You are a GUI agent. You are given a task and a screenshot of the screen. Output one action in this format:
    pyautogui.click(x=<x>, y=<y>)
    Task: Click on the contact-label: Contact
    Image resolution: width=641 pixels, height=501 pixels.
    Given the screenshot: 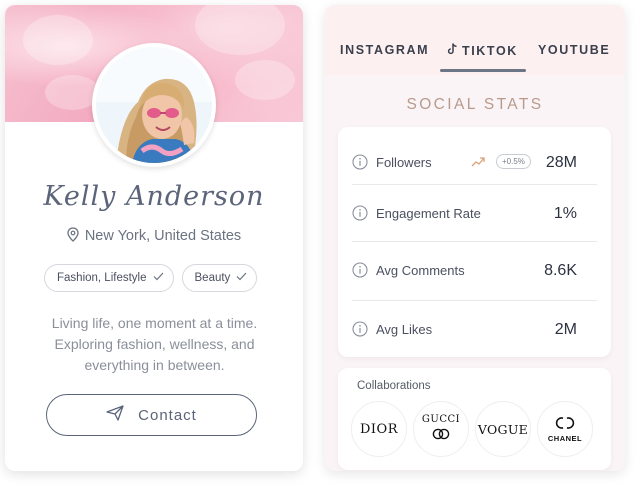 What is the action you would take?
    pyautogui.click(x=167, y=415)
    